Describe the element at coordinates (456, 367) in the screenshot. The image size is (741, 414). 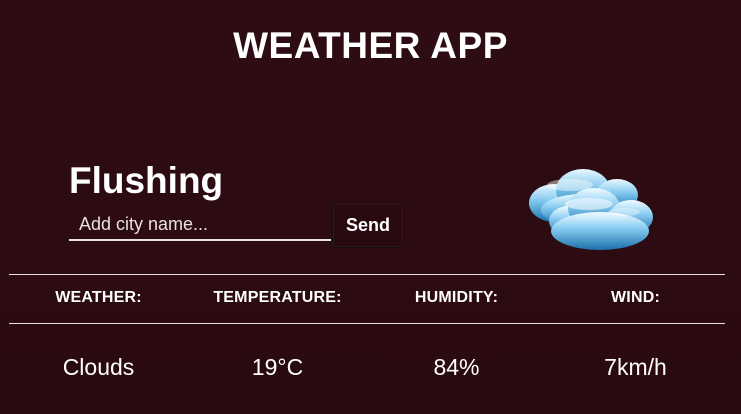
I see `humidity-value: 84%` at that location.